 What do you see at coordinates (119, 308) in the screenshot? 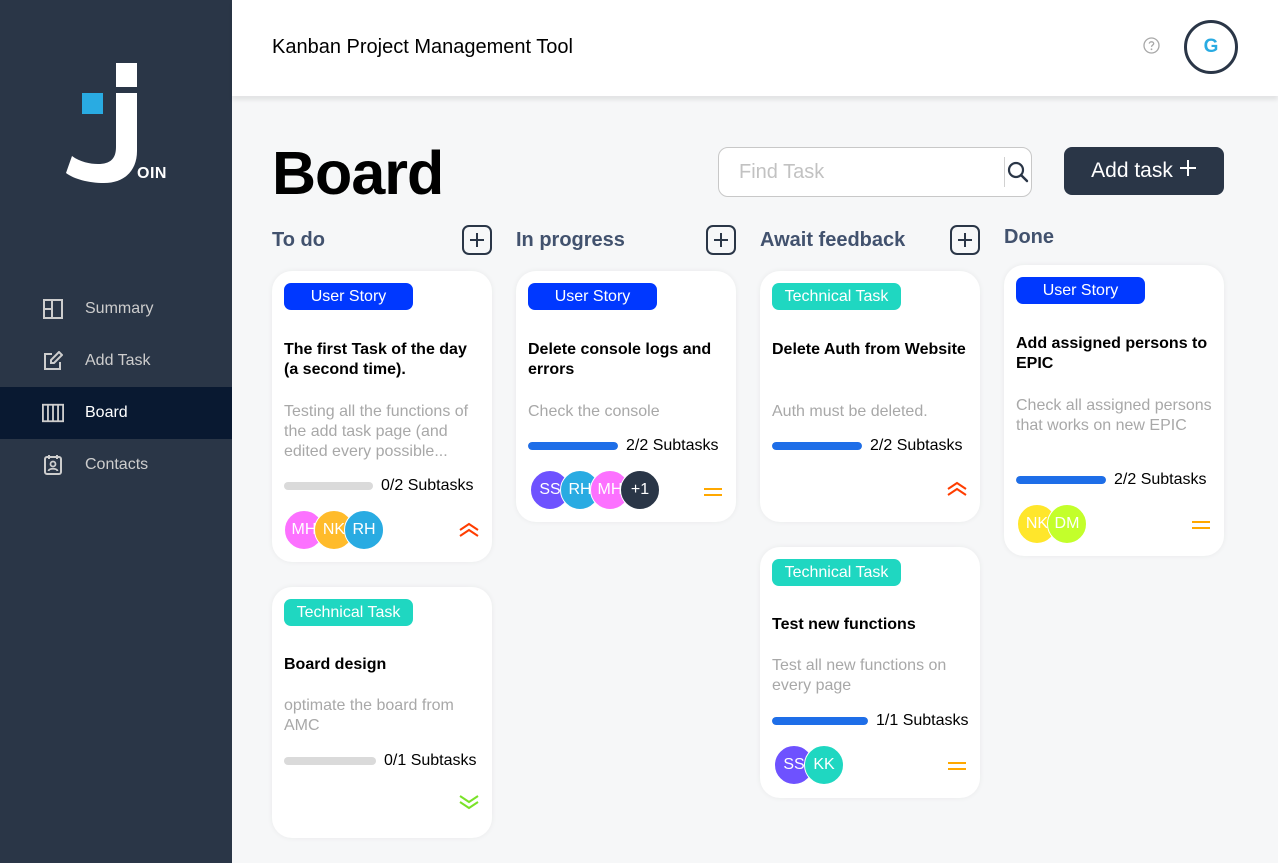
I see `sidebar-item-label: Summary` at bounding box center [119, 308].